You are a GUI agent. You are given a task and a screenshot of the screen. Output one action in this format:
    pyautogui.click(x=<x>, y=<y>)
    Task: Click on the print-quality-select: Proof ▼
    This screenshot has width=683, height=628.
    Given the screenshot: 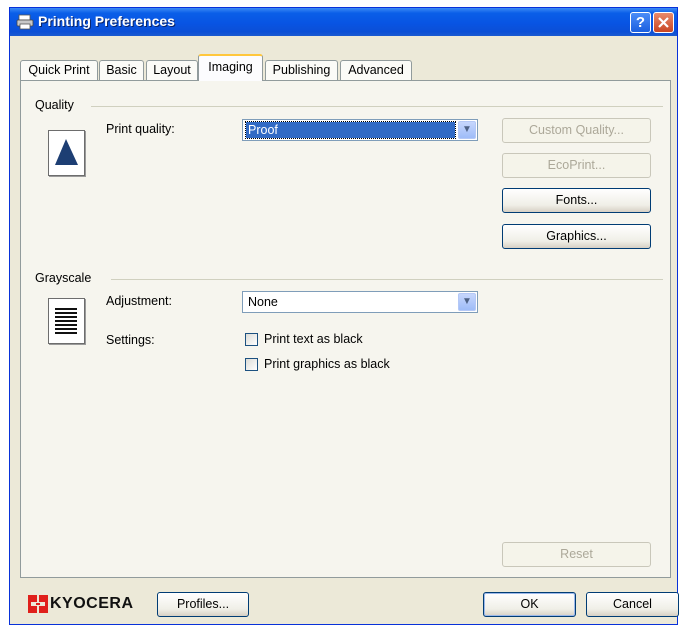 What is the action you would take?
    pyautogui.click(x=360, y=130)
    